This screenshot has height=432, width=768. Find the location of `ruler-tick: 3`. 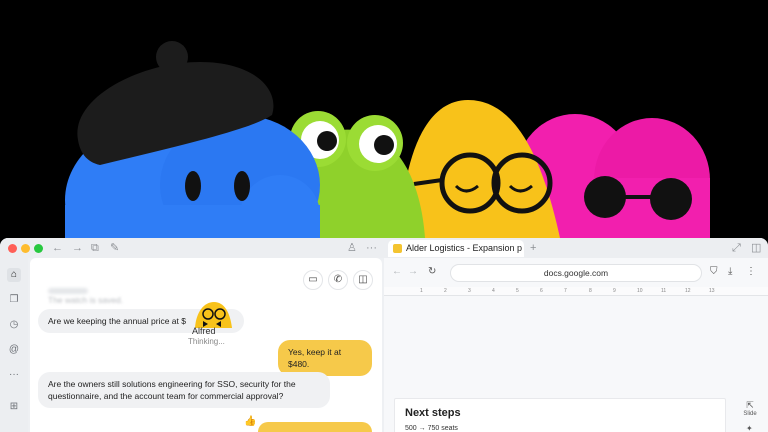

ruler-tick: 3 is located at coordinates (469, 291).